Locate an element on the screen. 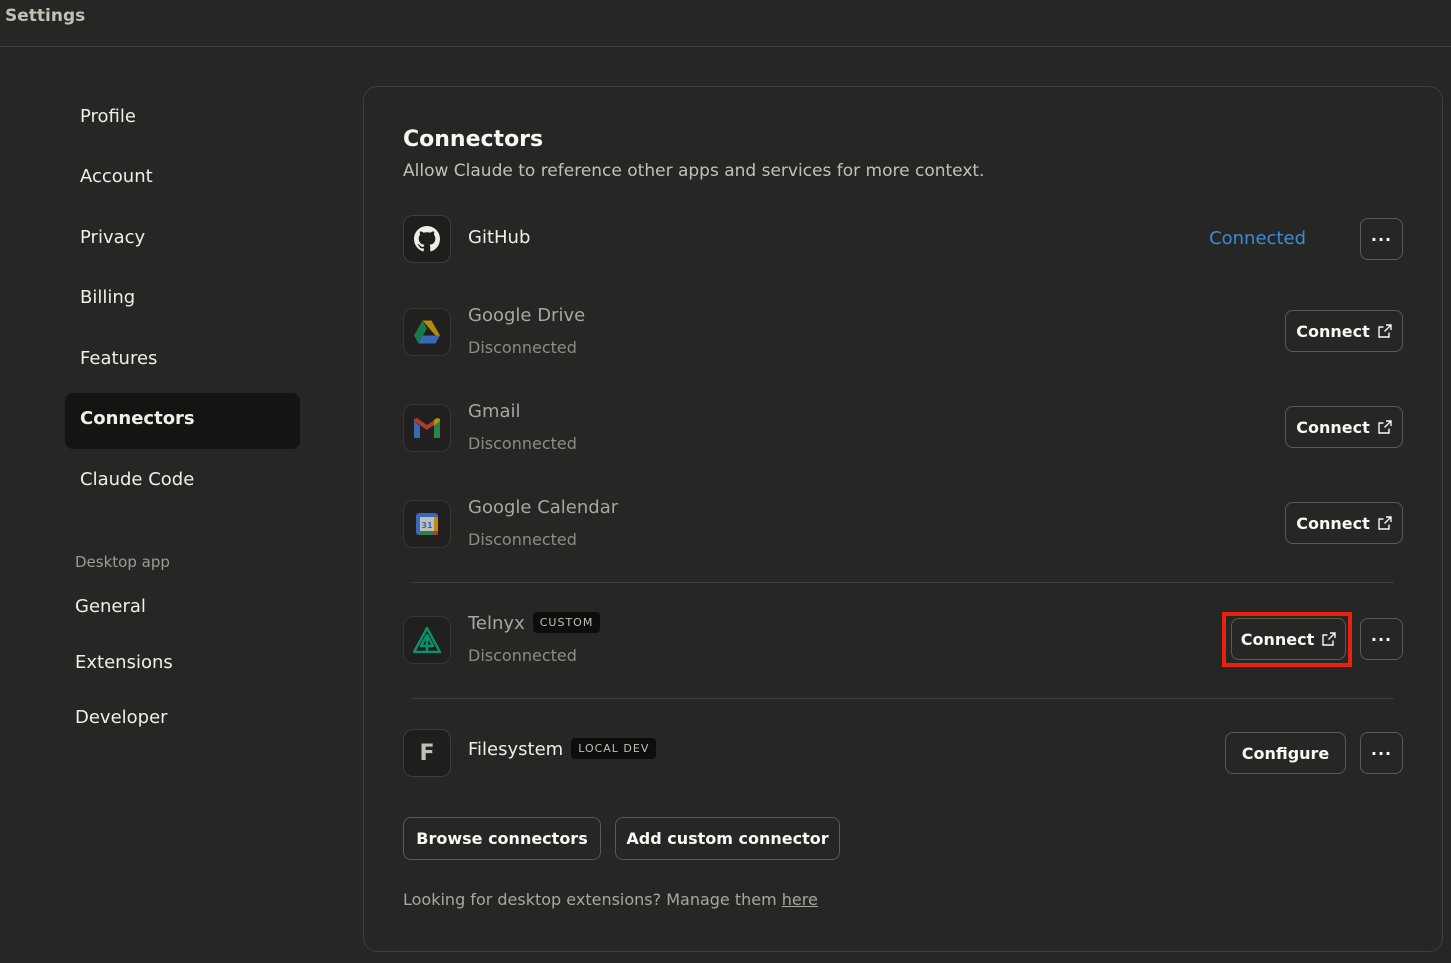 This screenshot has width=1451, height=963. page-title: Connectors is located at coordinates (473, 139).